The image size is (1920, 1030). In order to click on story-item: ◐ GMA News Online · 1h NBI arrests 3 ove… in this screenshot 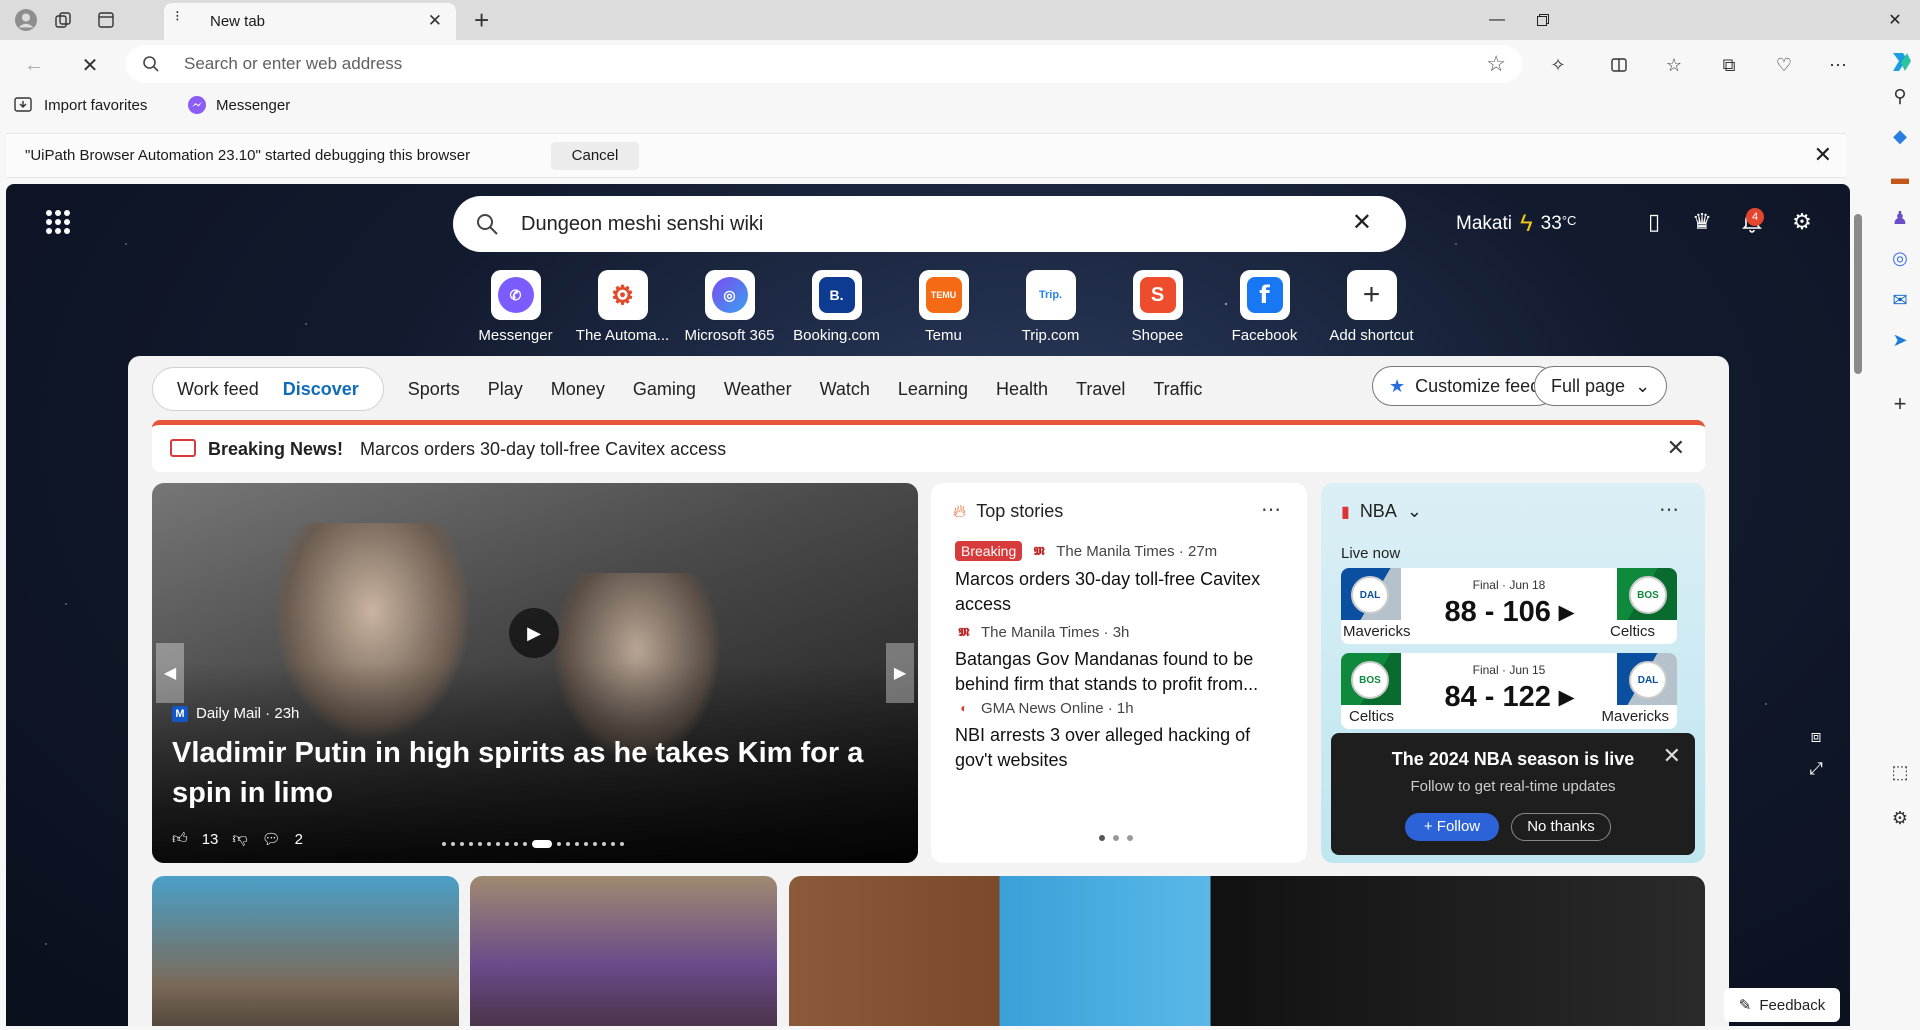, I will do `click(1120, 736)`.